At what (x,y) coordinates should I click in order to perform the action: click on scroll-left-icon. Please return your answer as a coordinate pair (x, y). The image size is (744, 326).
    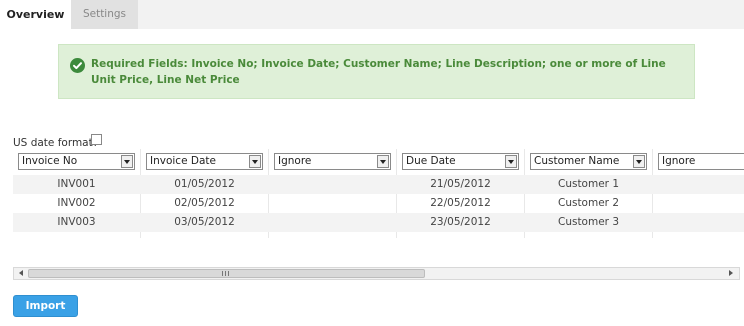
    Looking at the image, I should click on (22, 273).